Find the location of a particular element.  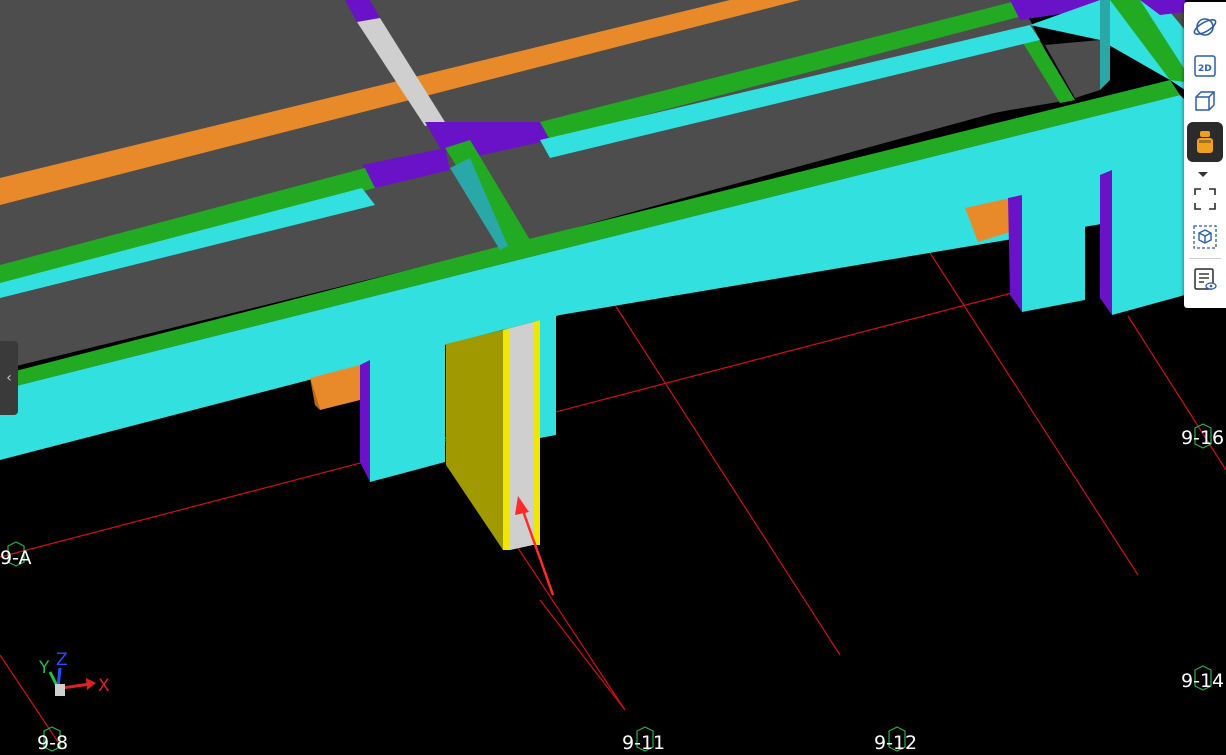

column-cyan-mid is located at coordinates (548, 376).